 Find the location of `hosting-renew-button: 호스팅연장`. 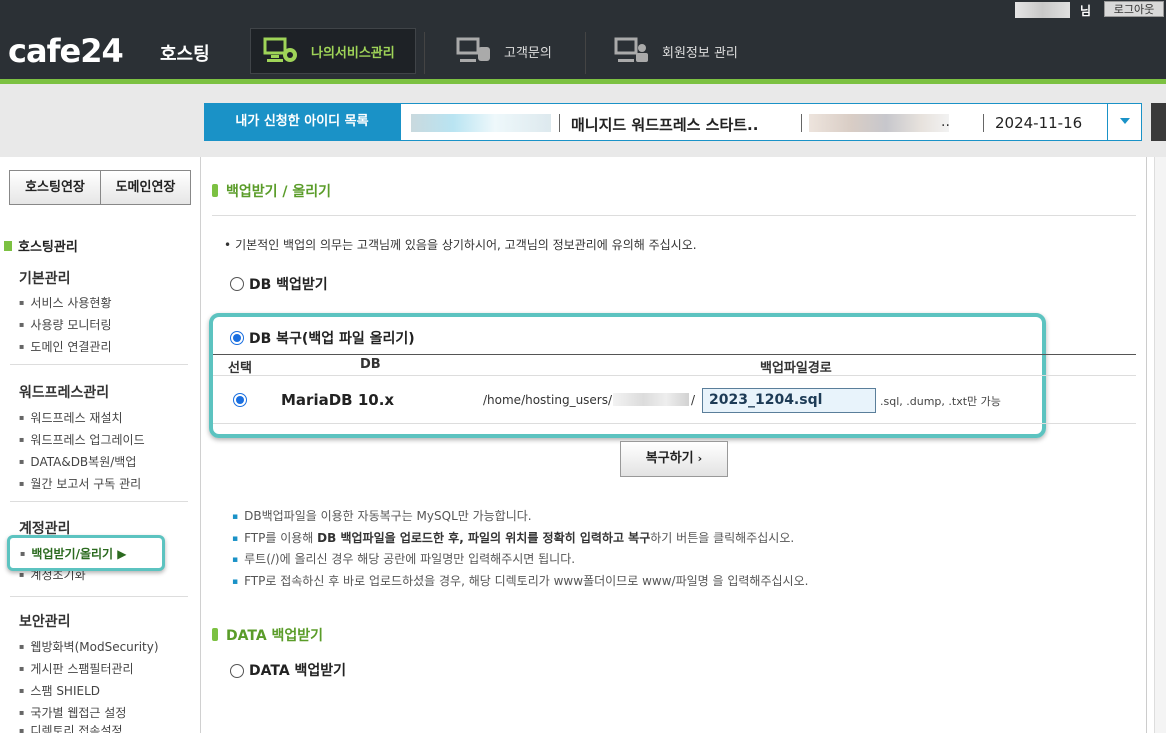

hosting-renew-button: 호스팅연장 is located at coordinates (55, 187).